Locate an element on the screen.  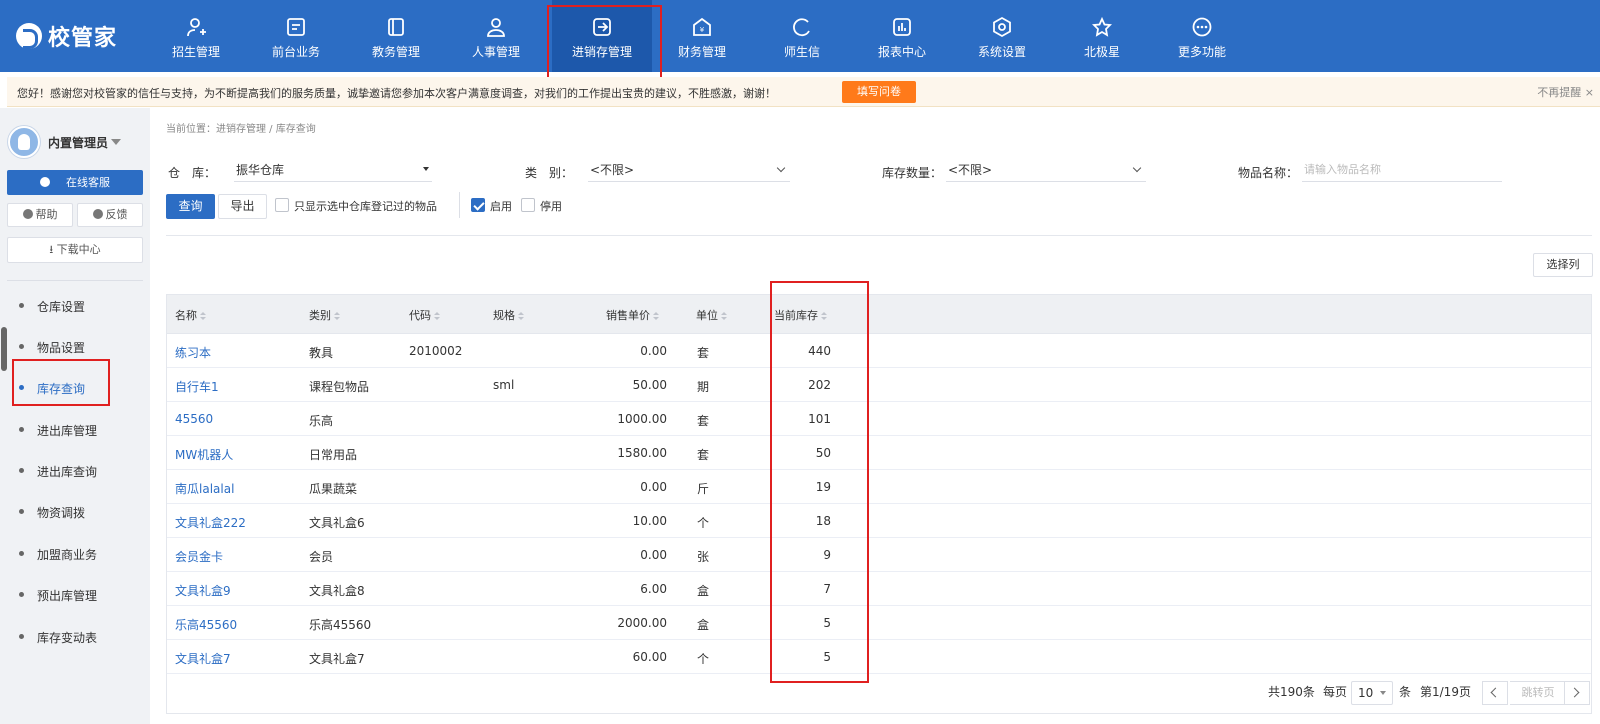
breadcrumb: 当前位置：进销存管理 / 库存查询 is located at coordinates (241, 129).